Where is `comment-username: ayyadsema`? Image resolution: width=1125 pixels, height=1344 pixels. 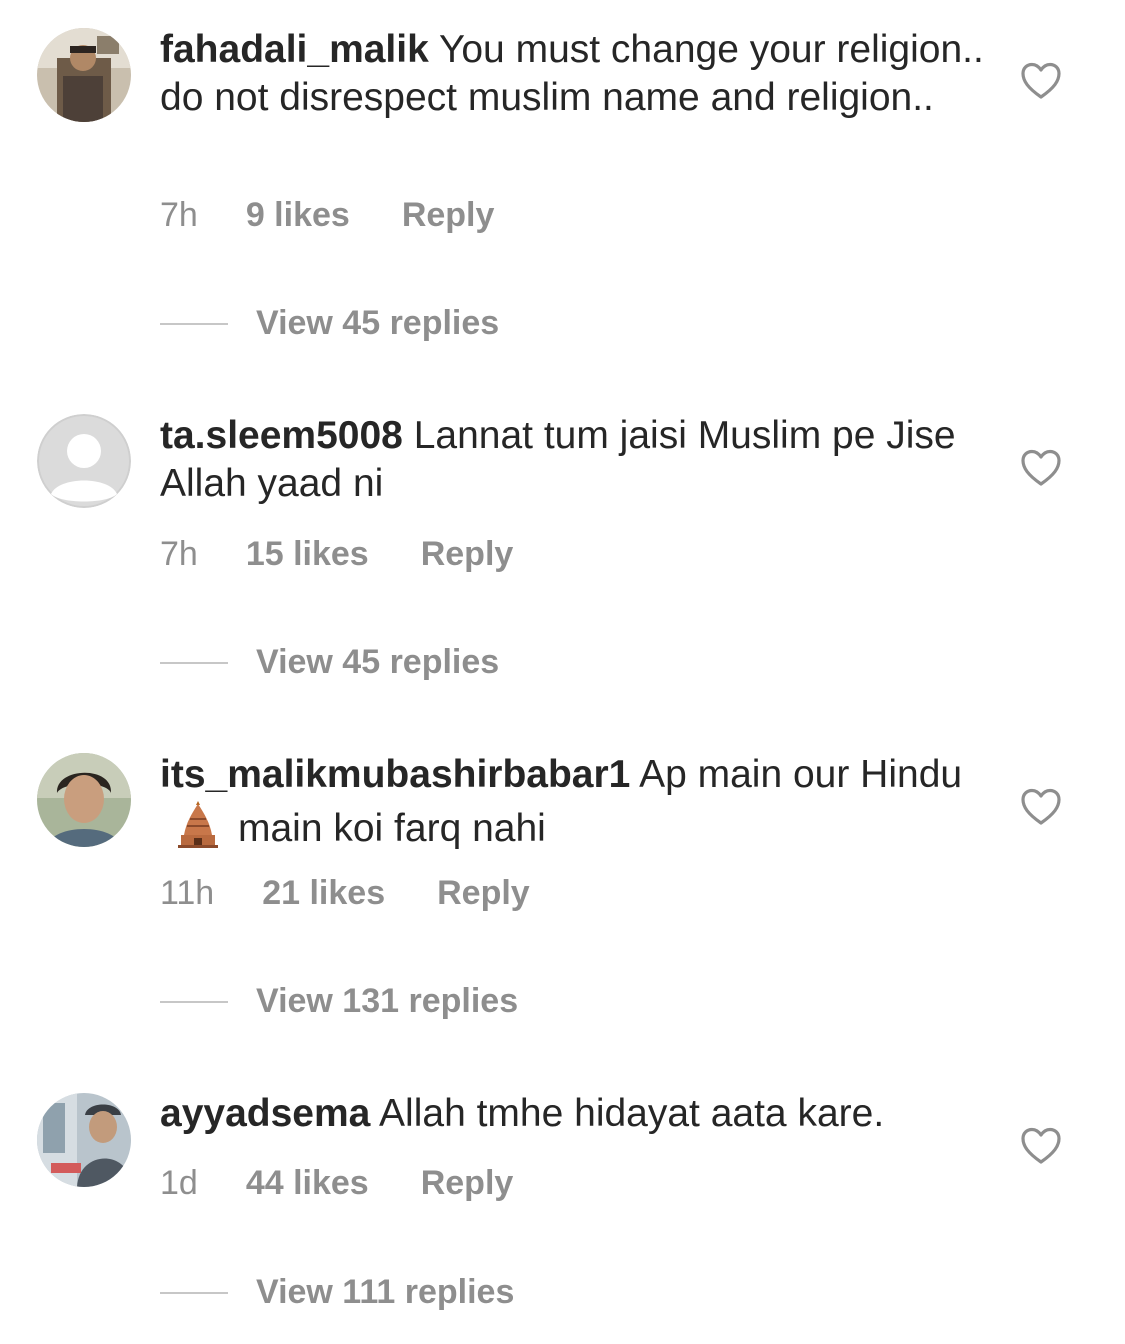
comment-username: ayyadsema is located at coordinates (265, 1113).